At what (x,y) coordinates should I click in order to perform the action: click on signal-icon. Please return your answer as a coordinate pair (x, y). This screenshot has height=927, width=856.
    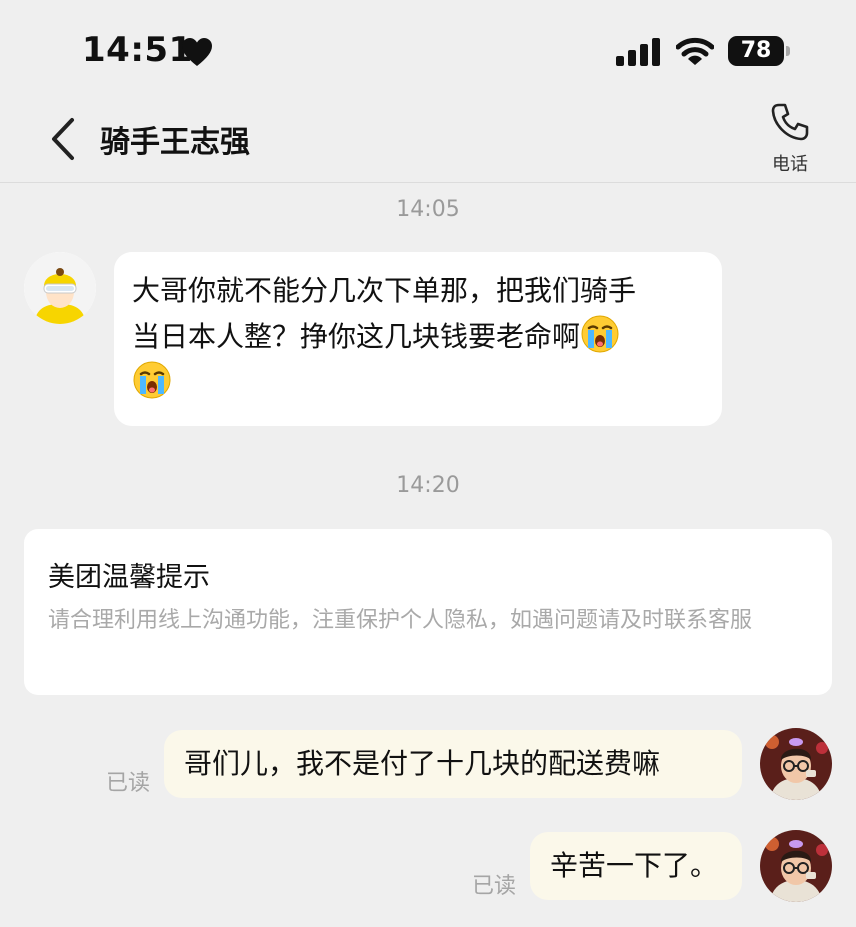
    Looking at the image, I should click on (638, 52).